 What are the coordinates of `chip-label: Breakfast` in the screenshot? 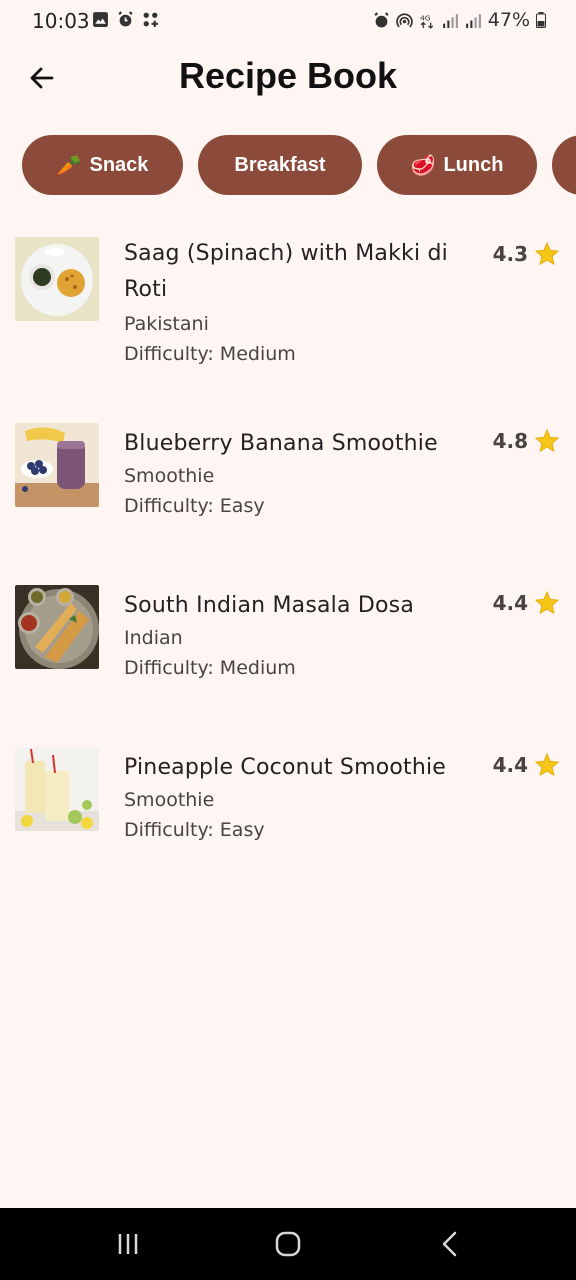 It's located at (280, 164).